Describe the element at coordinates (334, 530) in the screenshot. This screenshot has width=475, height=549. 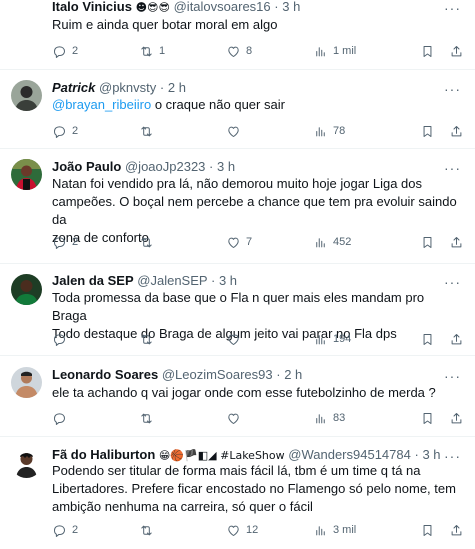
I see `views-button: 3 mil` at that location.